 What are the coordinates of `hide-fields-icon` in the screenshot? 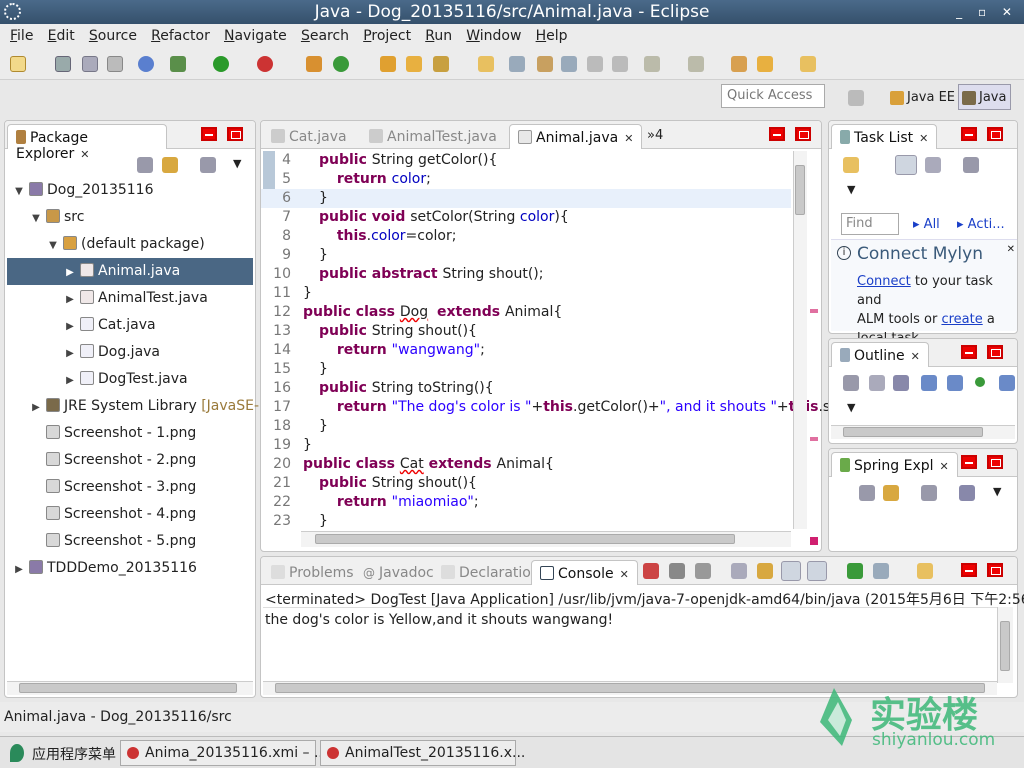 It's located at (929, 383).